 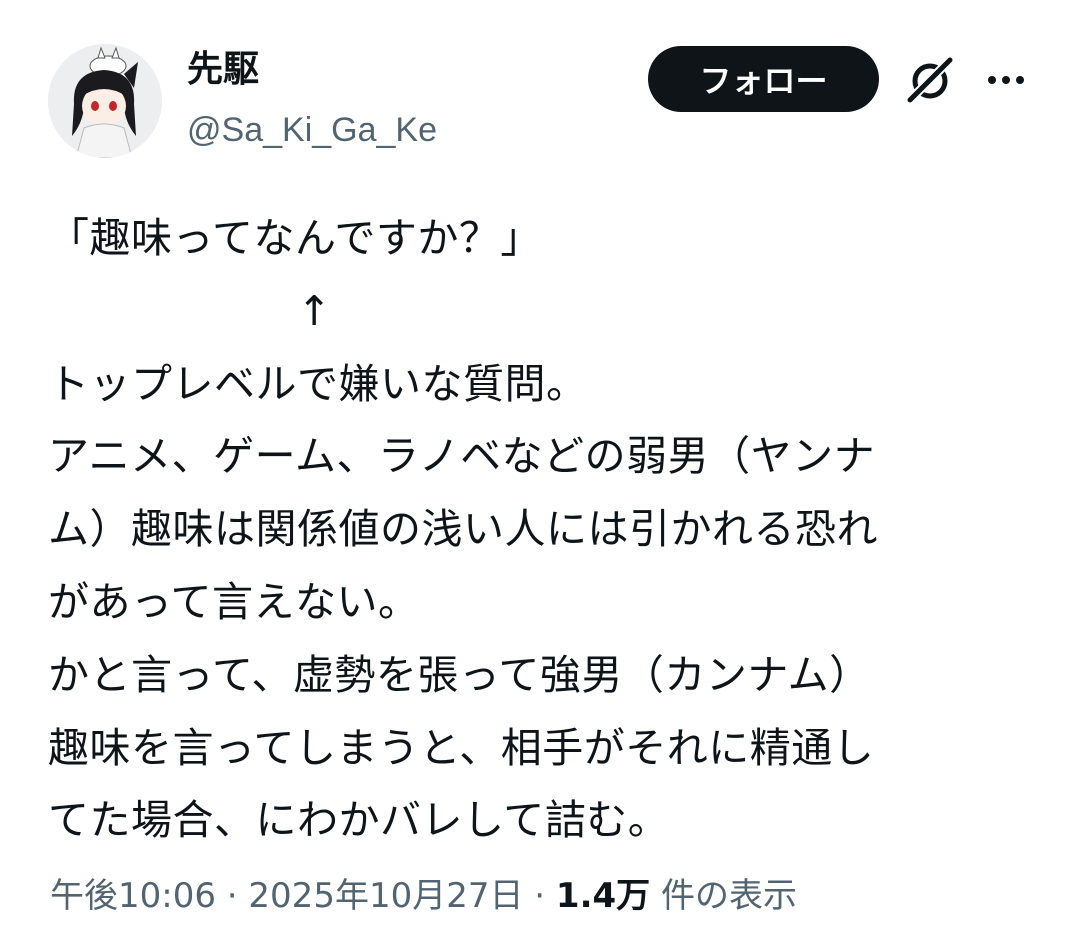 I want to click on tweet-line: 「趣味ってなんですか？」, so click(x=295, y=238).